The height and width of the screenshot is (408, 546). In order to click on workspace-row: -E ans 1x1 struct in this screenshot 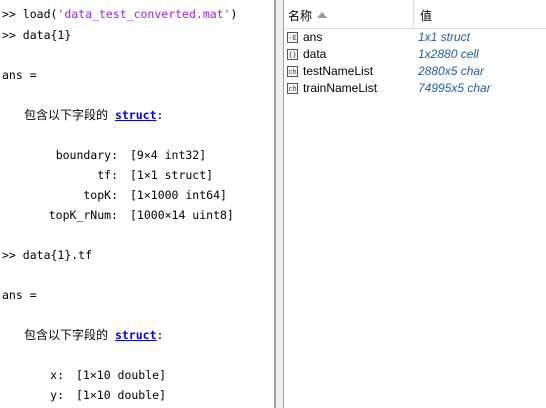, I will do `click(415, 37)`.